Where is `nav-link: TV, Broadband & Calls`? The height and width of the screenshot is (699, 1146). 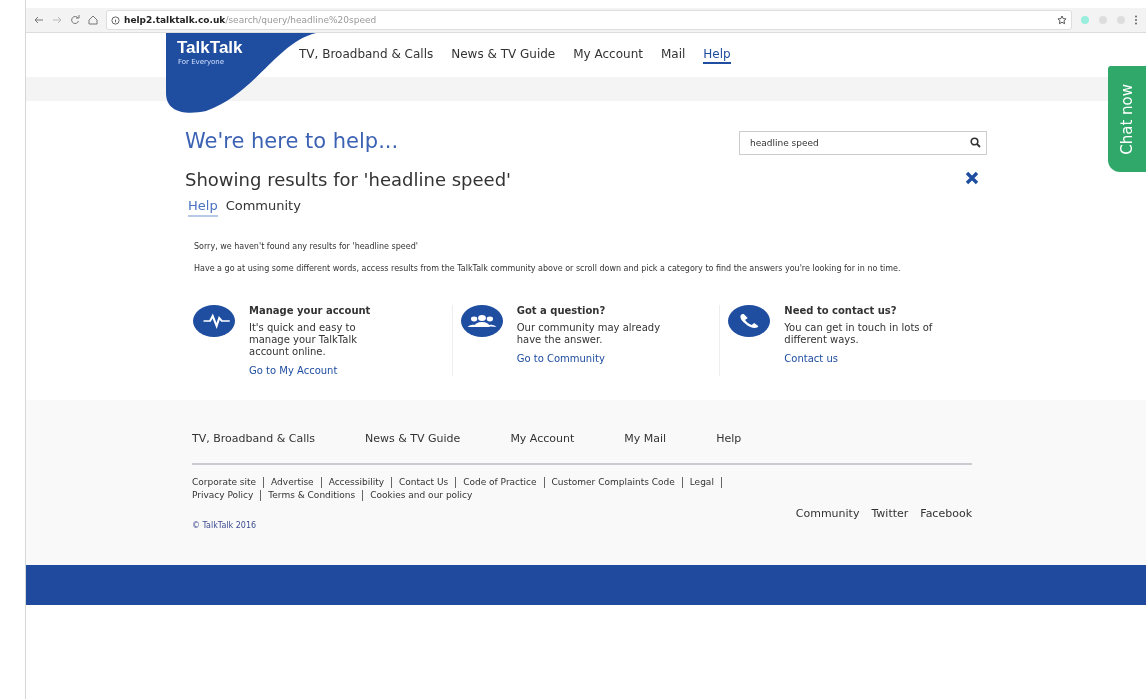
nav-link: TV, Broadband & Calls is located at coordinates (366, 55).